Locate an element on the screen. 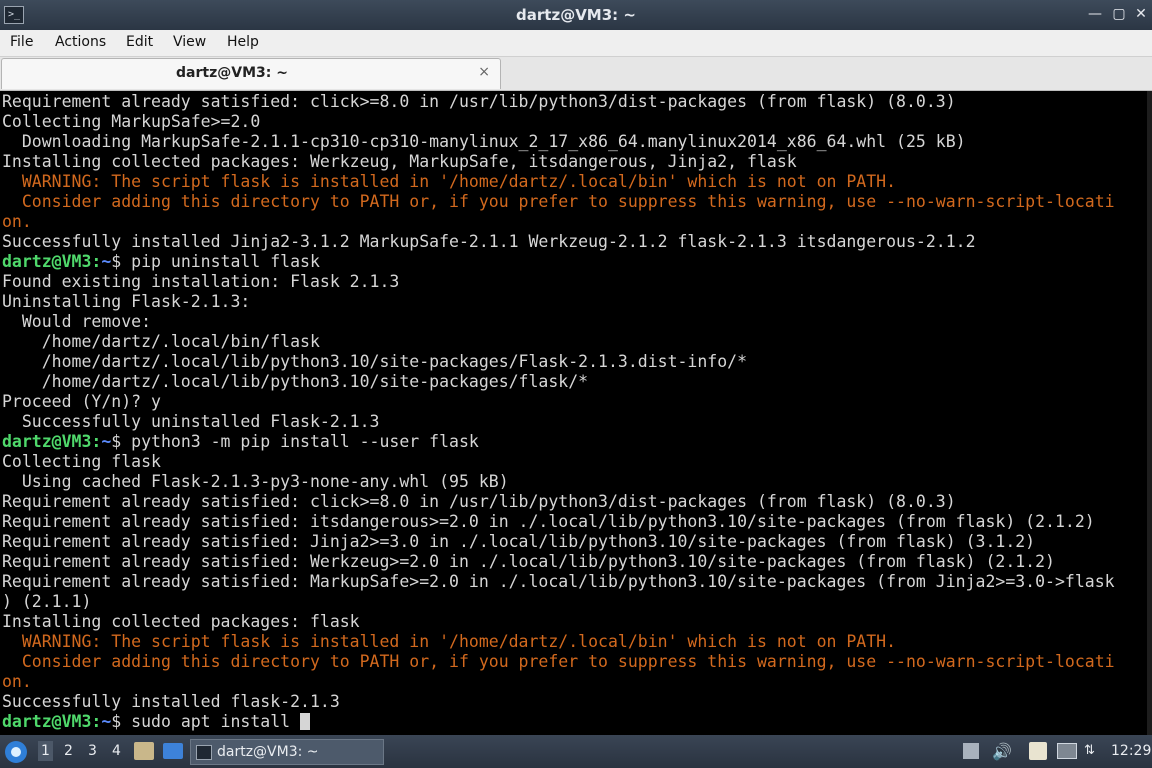  title-bar: >_ dartz@VM3: ~ — ▢ ✕ is located at coordinates (576, 15).